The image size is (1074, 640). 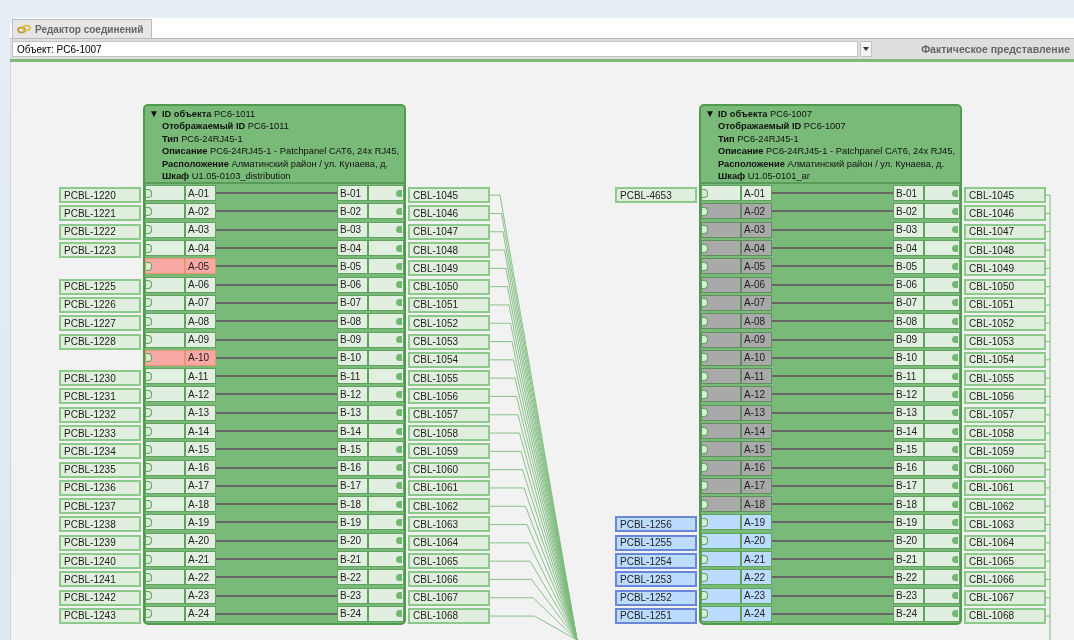 I want to click on cable-label: CBL-1047, so click(x=449, y=231).